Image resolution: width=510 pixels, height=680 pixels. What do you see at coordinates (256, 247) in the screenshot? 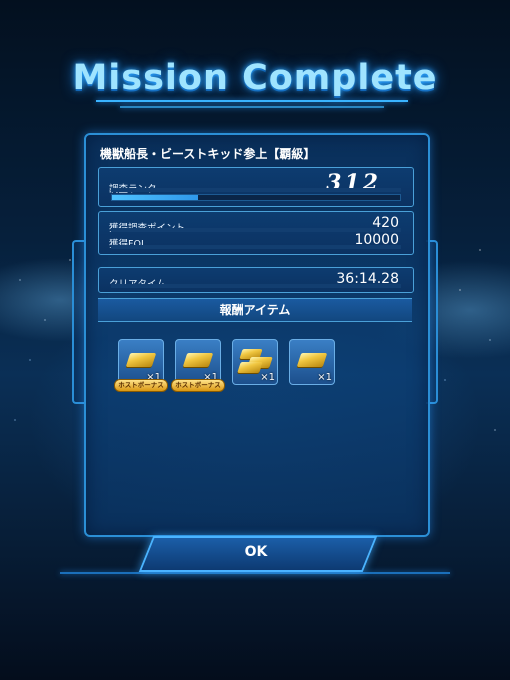
I see `fol-stripe` at bounding box center [256, 247].